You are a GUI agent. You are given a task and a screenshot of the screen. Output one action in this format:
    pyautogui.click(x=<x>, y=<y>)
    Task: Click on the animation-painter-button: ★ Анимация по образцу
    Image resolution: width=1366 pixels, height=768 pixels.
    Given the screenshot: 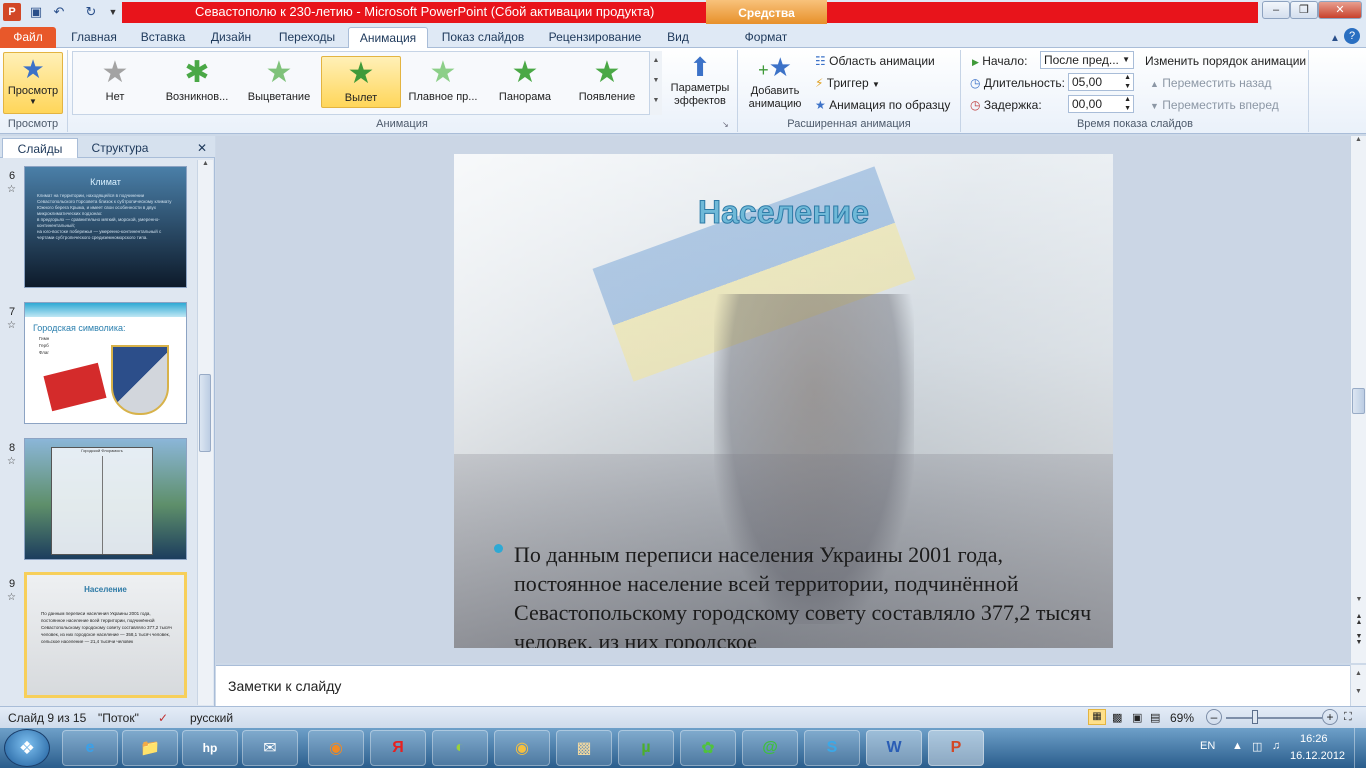 What is the action you would take?
    pyautogui.click(x=882, y=105)
    